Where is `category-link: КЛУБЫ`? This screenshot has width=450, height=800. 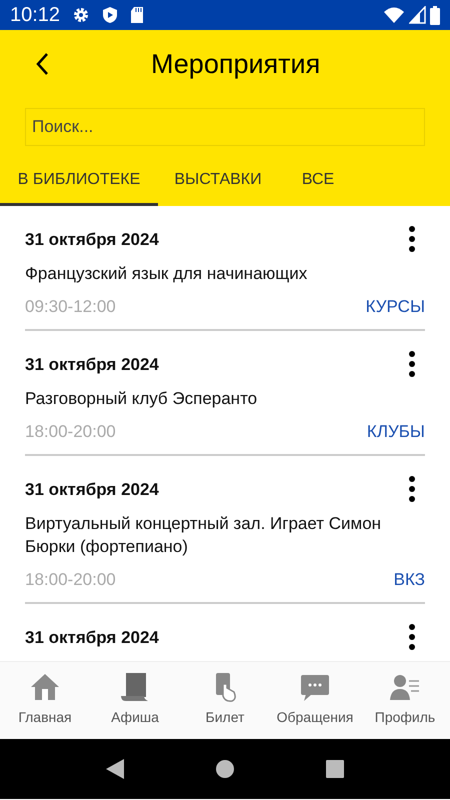
category-link: КЛУБЫ is located at coordinates (395, 432).